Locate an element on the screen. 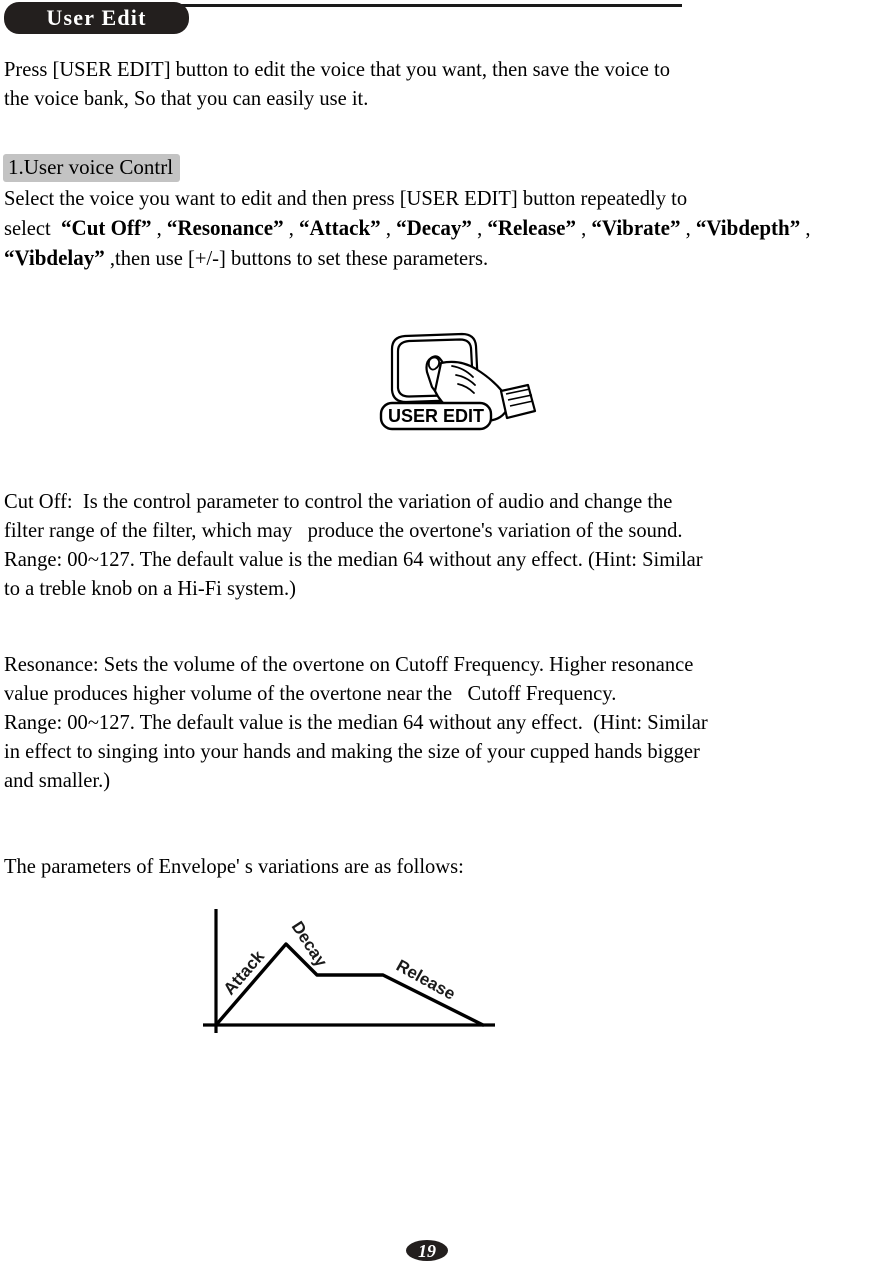 The width and height of the screenshot is (894, 1269). parameter-name-resonance: “Resonance” is located at coordinates (225, 227).